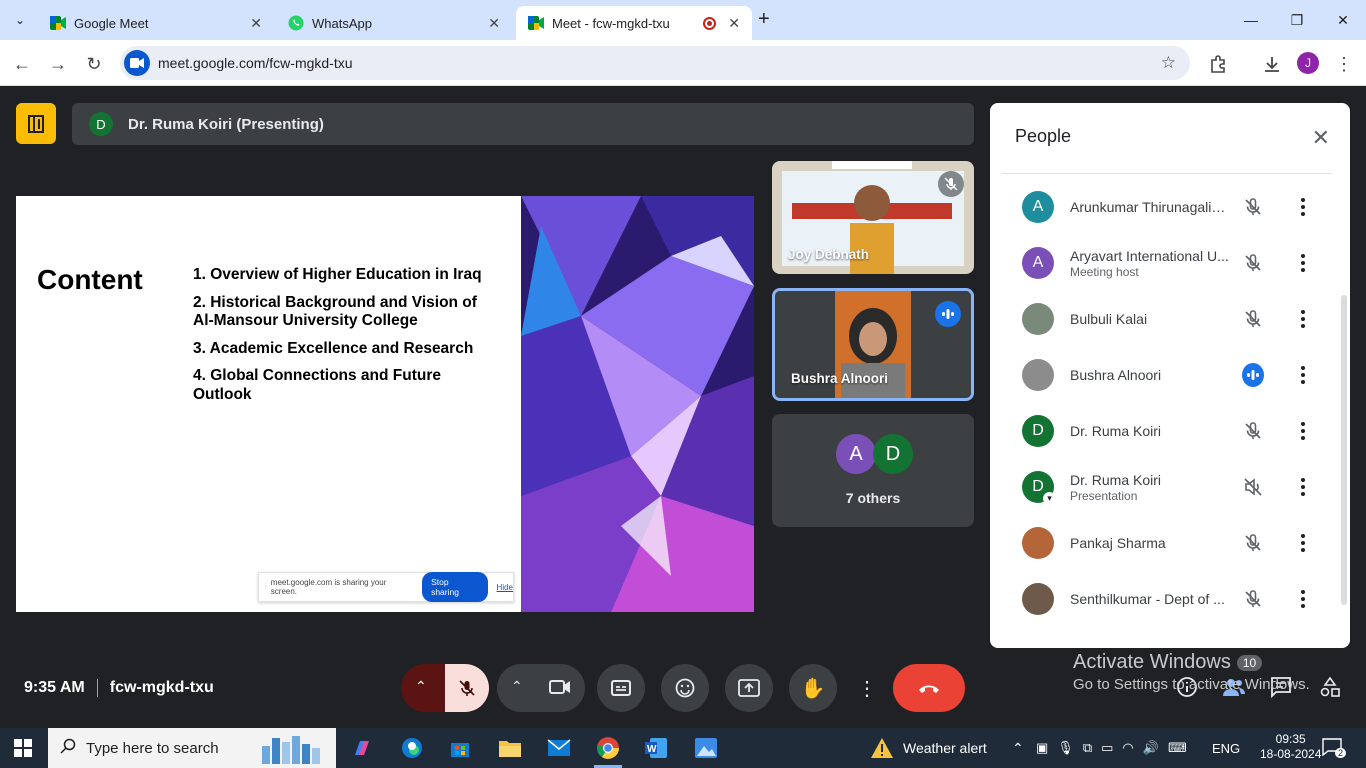 This screenshot has height=768, width=1366. What do you see at coordinates (1226, 748) in the screenshot?
I see `language-indicator: ENG` at bounding box center [1226, 748].